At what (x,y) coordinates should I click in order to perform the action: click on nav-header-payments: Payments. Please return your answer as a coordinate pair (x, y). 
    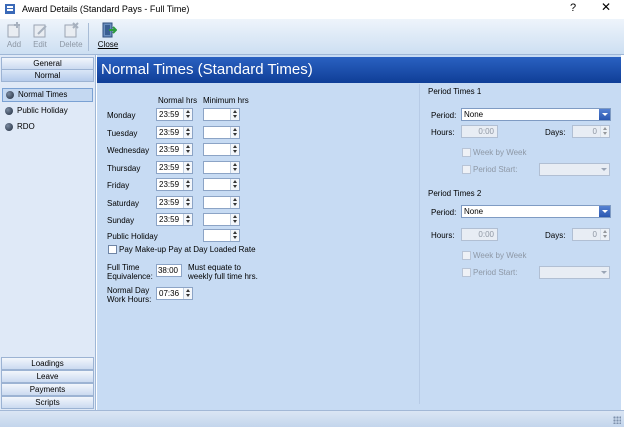
    Looking at the image, I should click on (47, 389).